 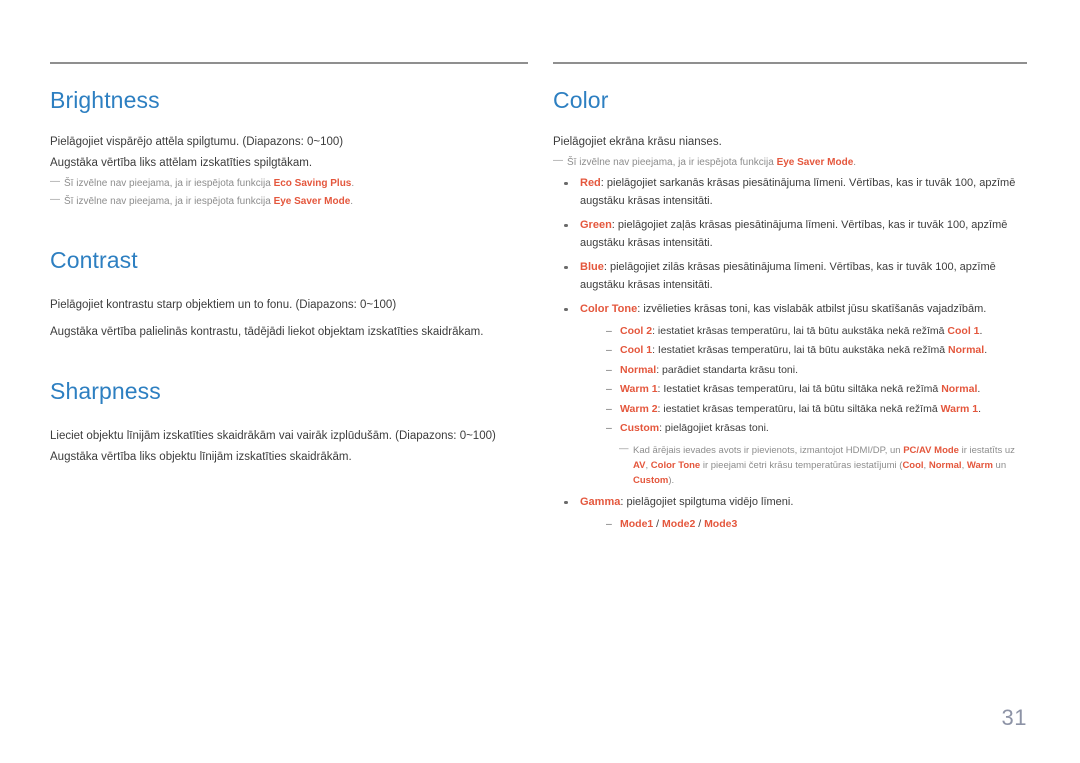 What do you see at coordinates (596, 225) in the screenshot?
I see `option-label-green: Green` at bounding box center [596, 225].